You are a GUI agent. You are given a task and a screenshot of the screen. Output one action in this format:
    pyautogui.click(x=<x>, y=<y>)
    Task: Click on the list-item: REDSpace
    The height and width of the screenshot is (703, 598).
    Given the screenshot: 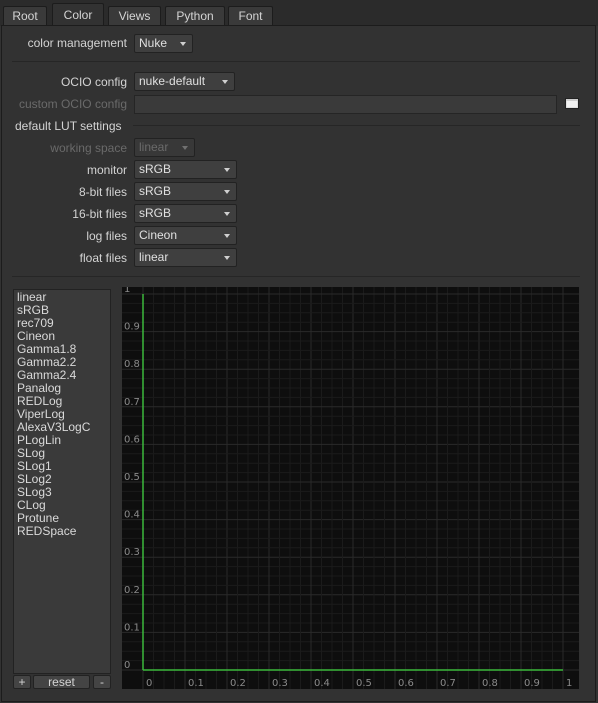 What is the action you would take?
    pyautogui.click(x=62, y=531)
    